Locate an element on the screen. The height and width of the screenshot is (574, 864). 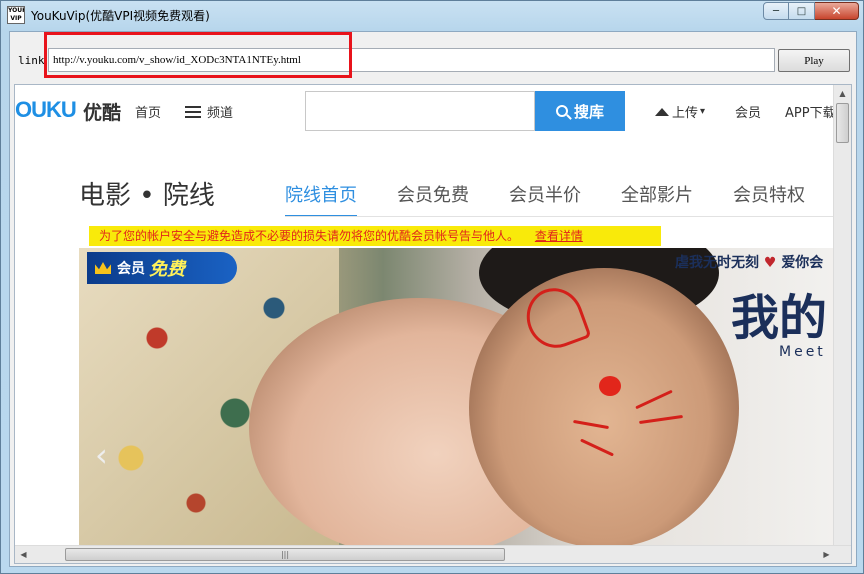
tab-member-privileges: 会员特权 is located at coordinates (769, 199).